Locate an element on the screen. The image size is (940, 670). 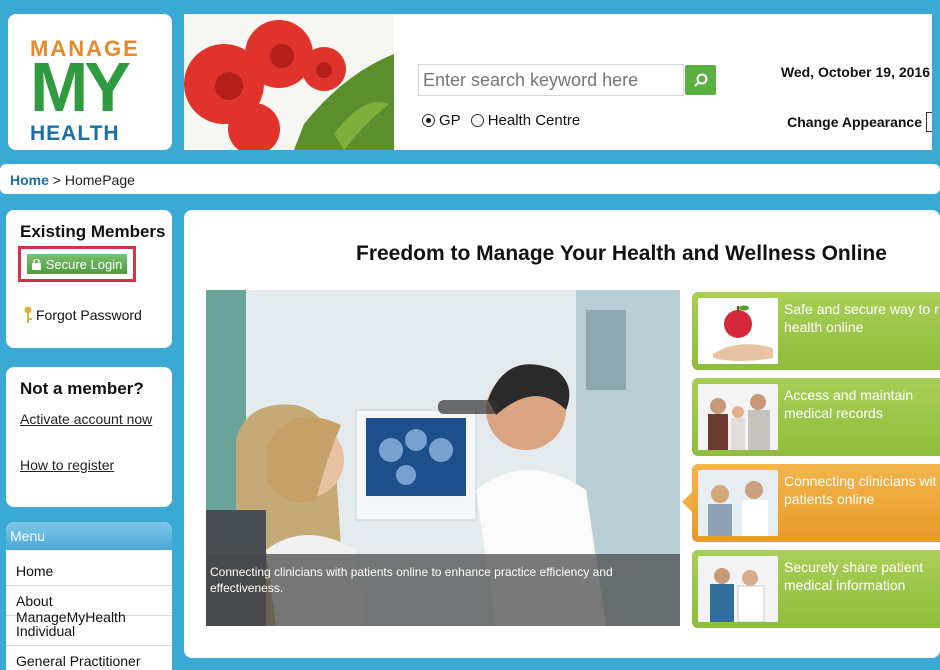
change-appearance-label: Change Appearance is located at coordinates (854, 122).